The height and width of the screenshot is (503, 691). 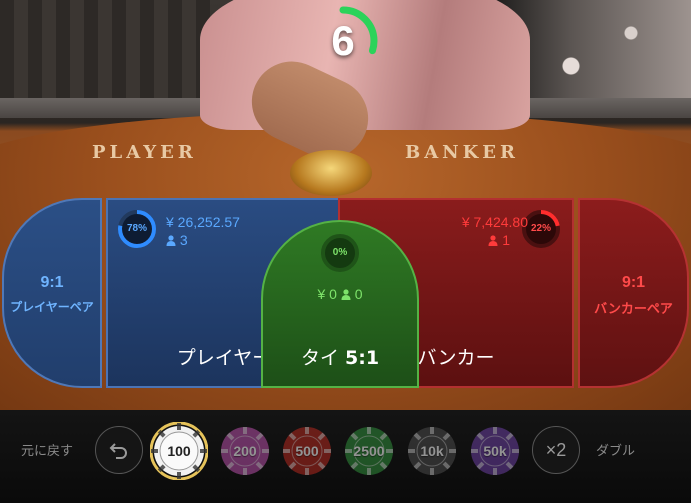 What do you see at coordinates (177, 240) in the screenshot?
I see `player-bettor-count: 3` at bounding box center [177, 240].